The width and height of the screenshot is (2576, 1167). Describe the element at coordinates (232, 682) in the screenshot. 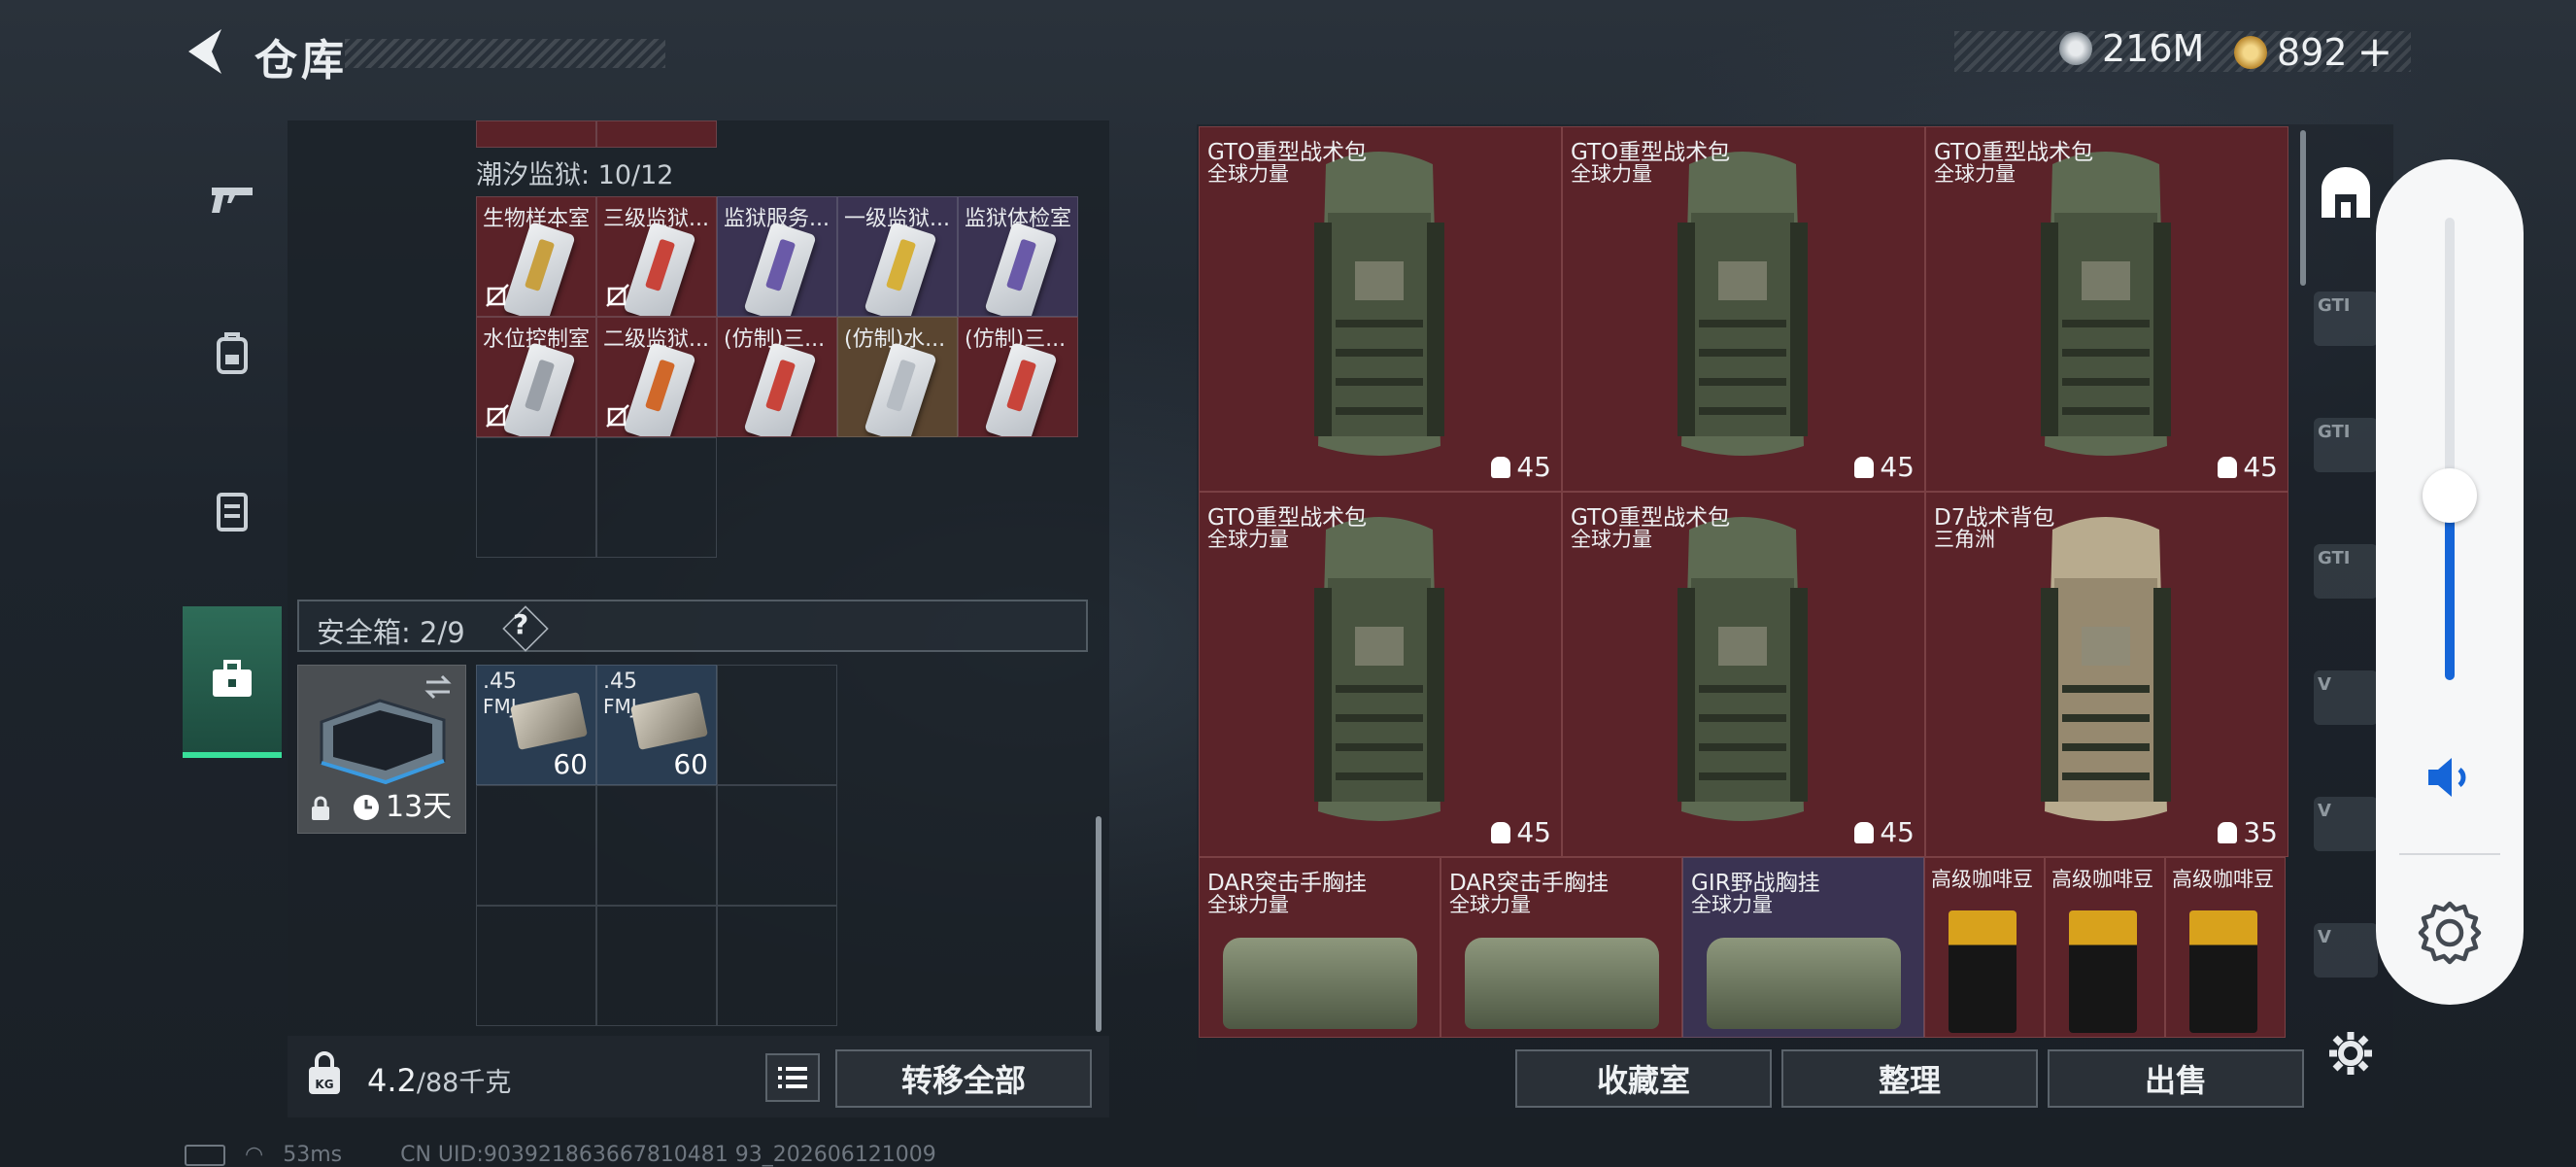

I see `tab-safe-box` at that location.